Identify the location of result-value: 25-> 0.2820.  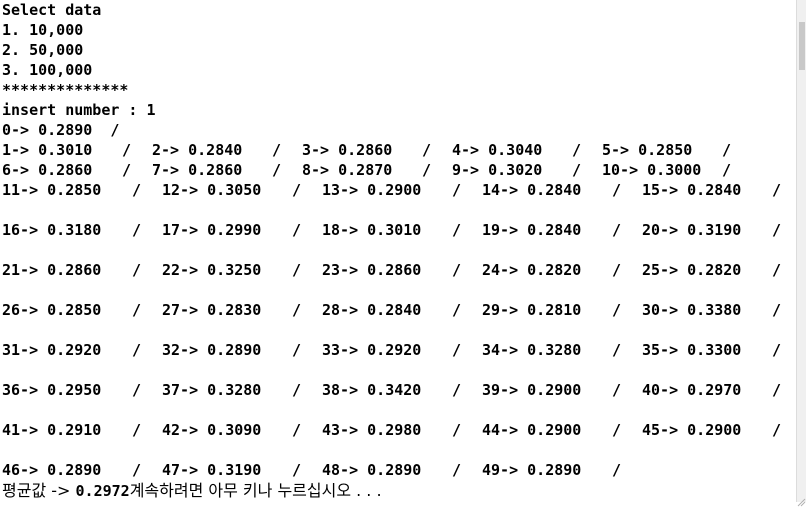
(692, 270).